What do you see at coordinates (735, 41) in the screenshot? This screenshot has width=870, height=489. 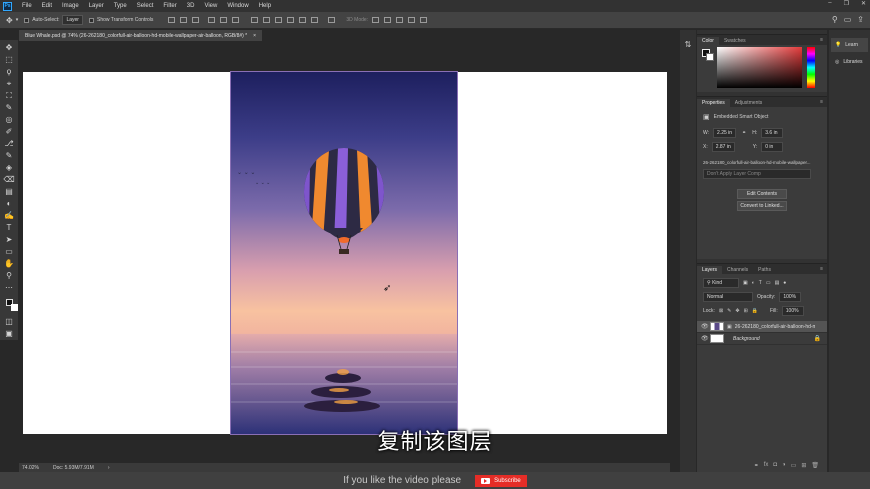 I see `tab-swatches: Swatches` at bounding box center [735, 41].